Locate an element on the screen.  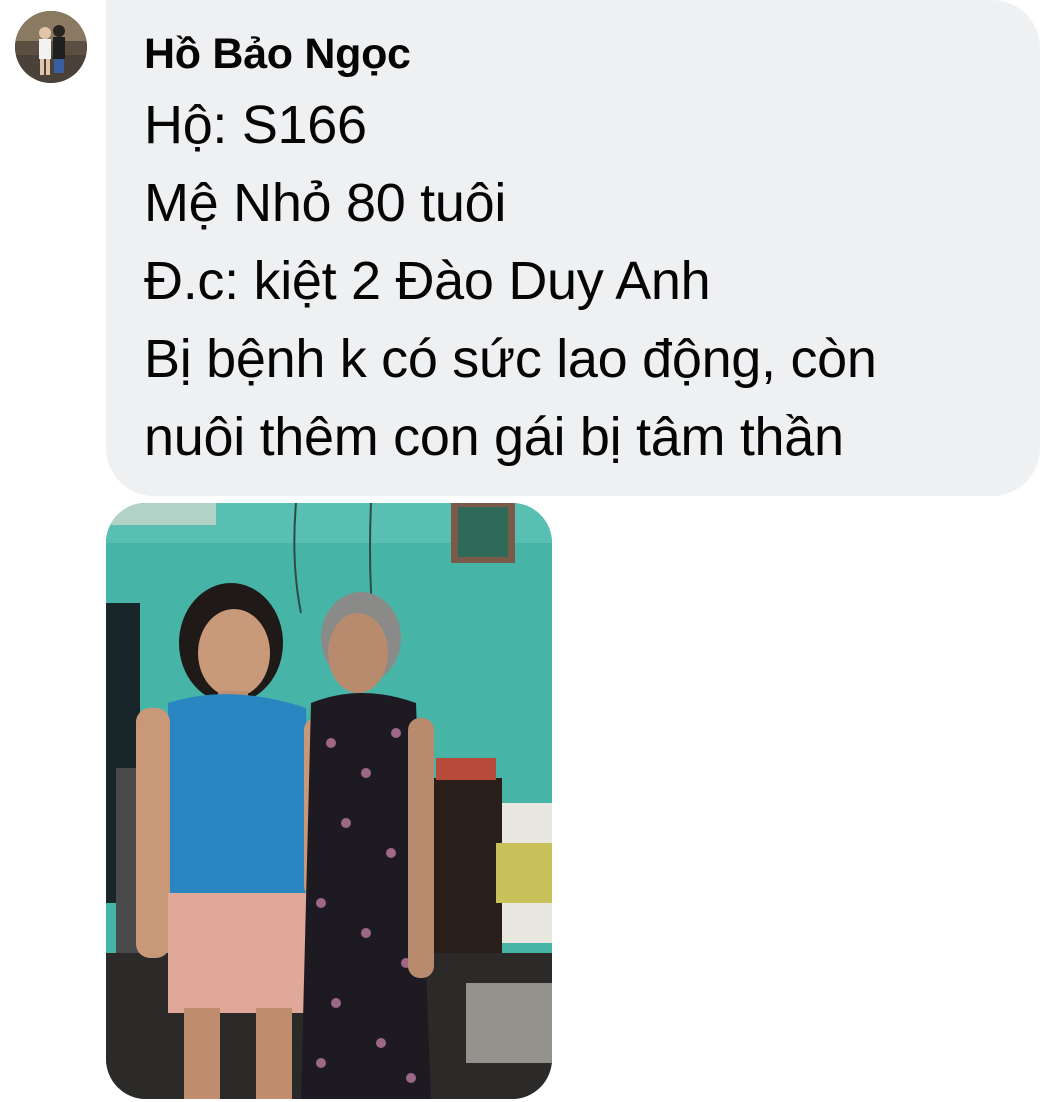
avatar-photo is located at coordinates (51, 47).